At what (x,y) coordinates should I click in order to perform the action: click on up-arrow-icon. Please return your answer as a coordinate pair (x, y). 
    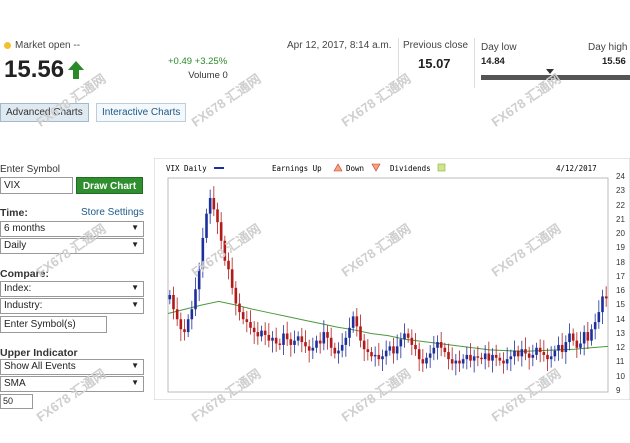
    Looking at the image, I should click on (76, 70).